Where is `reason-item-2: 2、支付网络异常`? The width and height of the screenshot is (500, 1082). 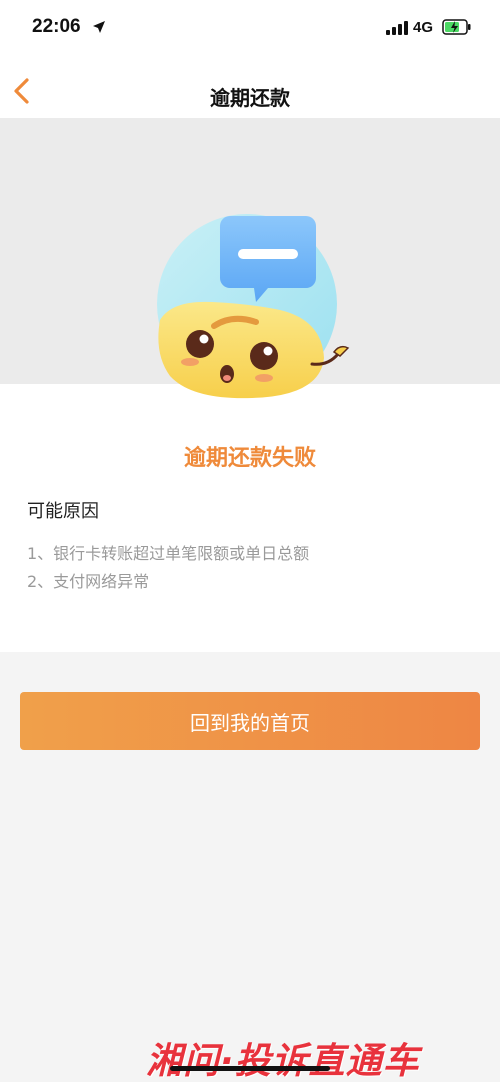 reason-item-2: 2、支付网络异常 is located at coordinates (88, 581).